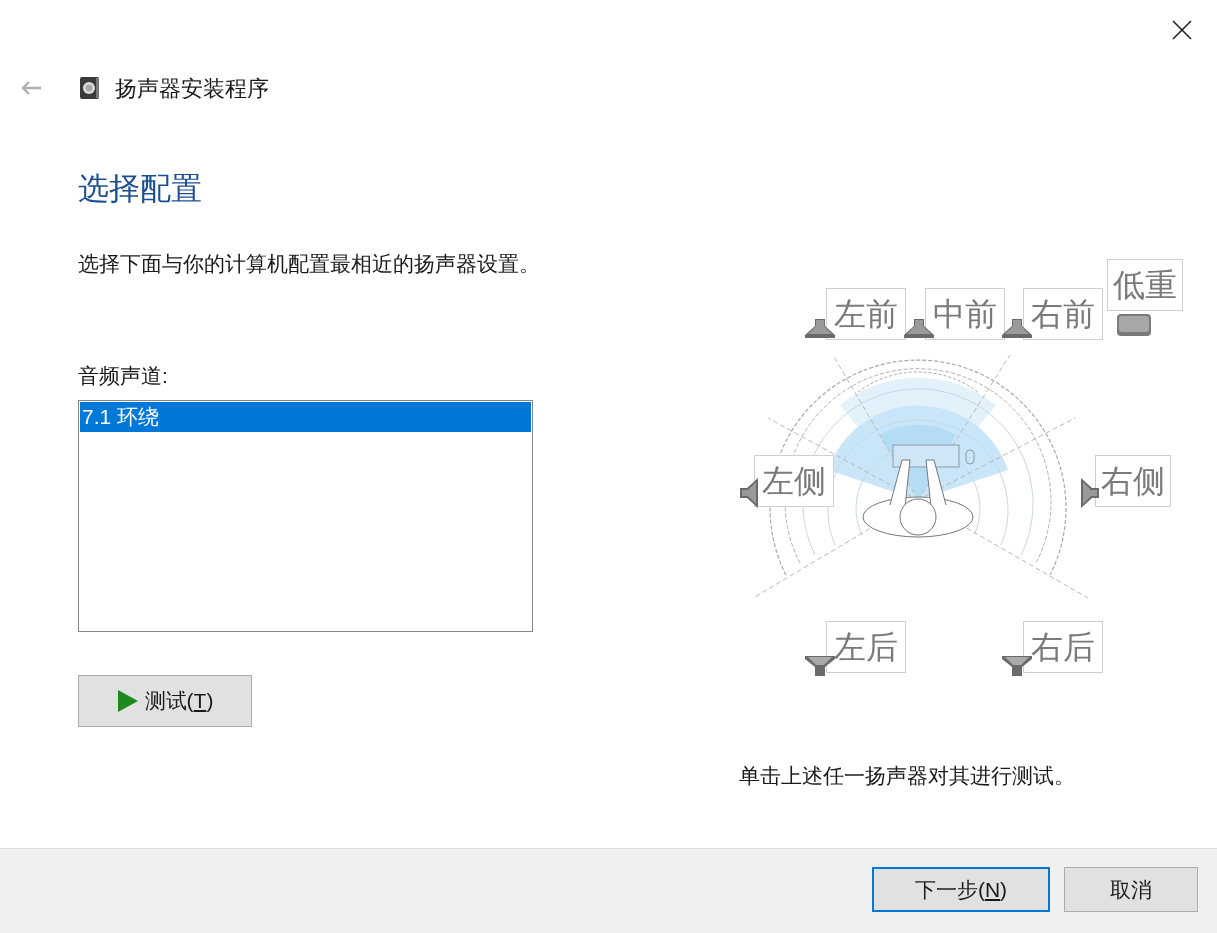  I want to click on dialog-button: 取消, so click(1131, 889).